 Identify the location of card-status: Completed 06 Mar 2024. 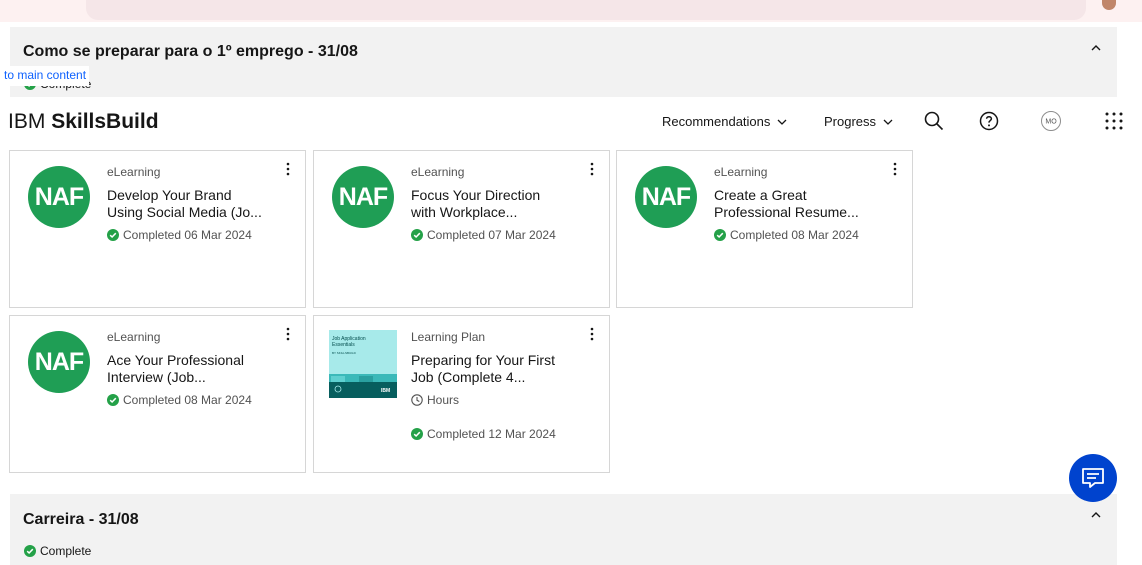
(179, 235).